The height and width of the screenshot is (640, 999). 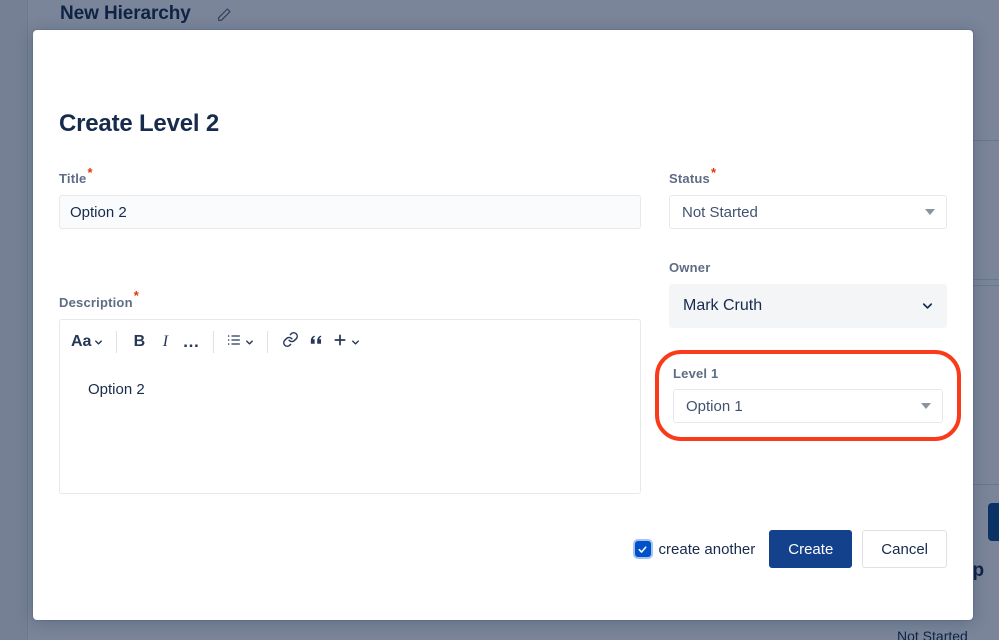 What do you see at coordinates (696, 374) in the screenshot?
I see `level1-label: Level 1` at bounding box center [696, 374].